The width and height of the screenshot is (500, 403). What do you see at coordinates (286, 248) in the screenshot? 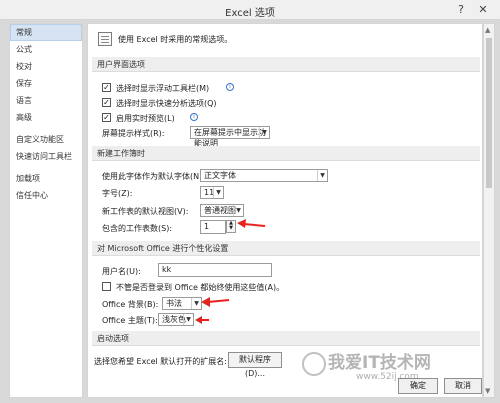
I see `section-personalize: 对 Microsoft Office 进行个性化设置` at bounding box center [286, 248].